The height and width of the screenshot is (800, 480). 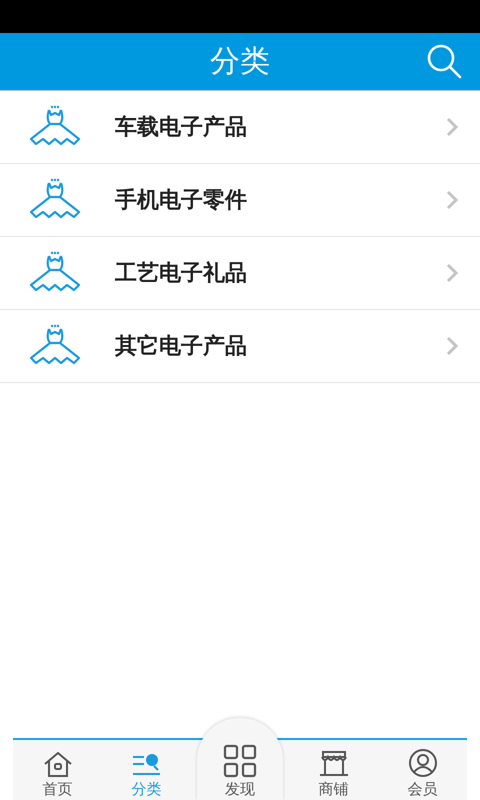 I want to click on tab-item: 首页, so click(x=57, y=770).